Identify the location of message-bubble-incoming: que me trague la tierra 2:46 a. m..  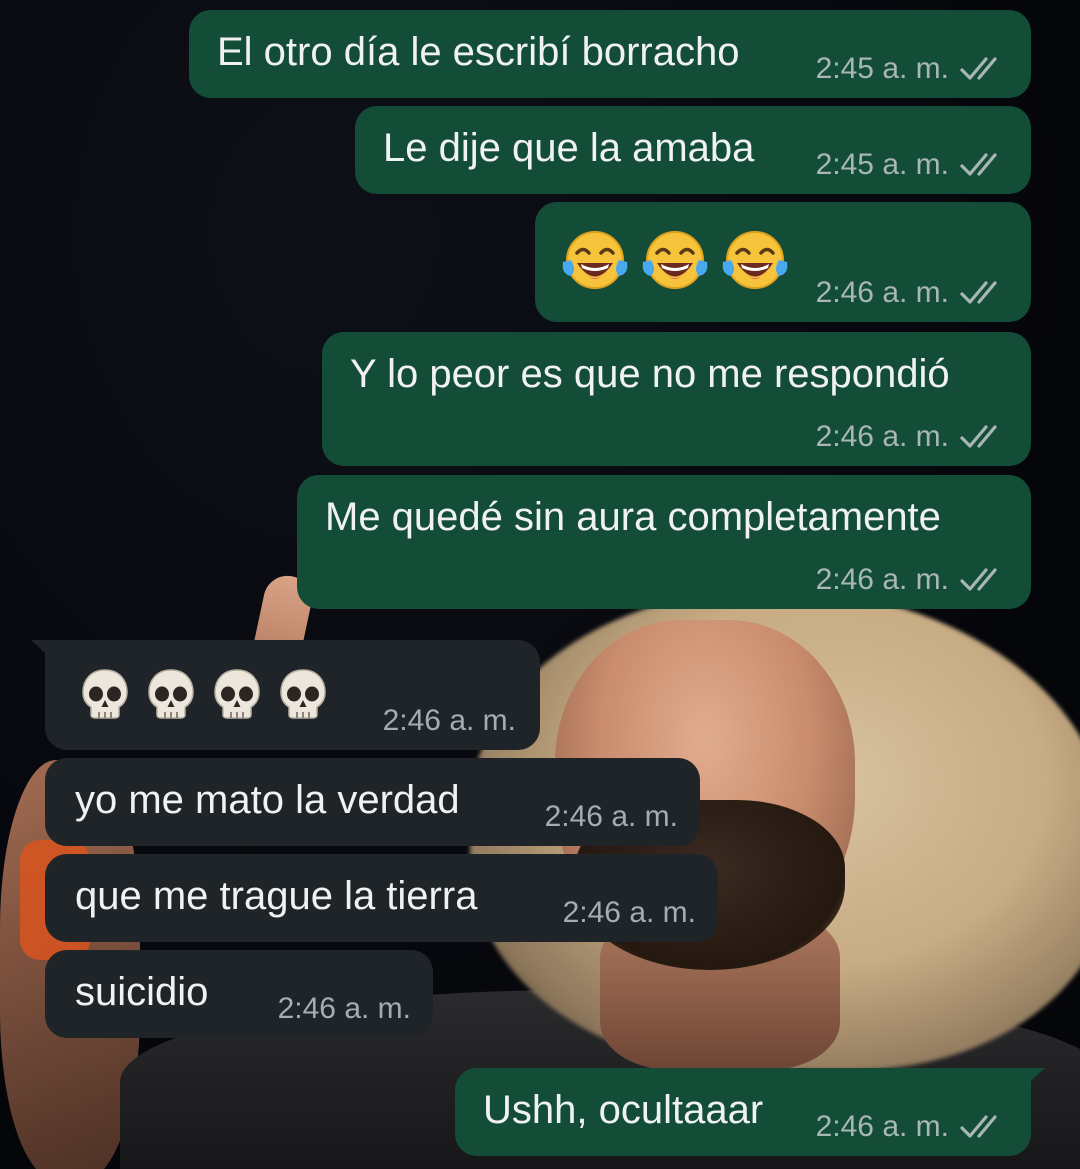
(381, 898).